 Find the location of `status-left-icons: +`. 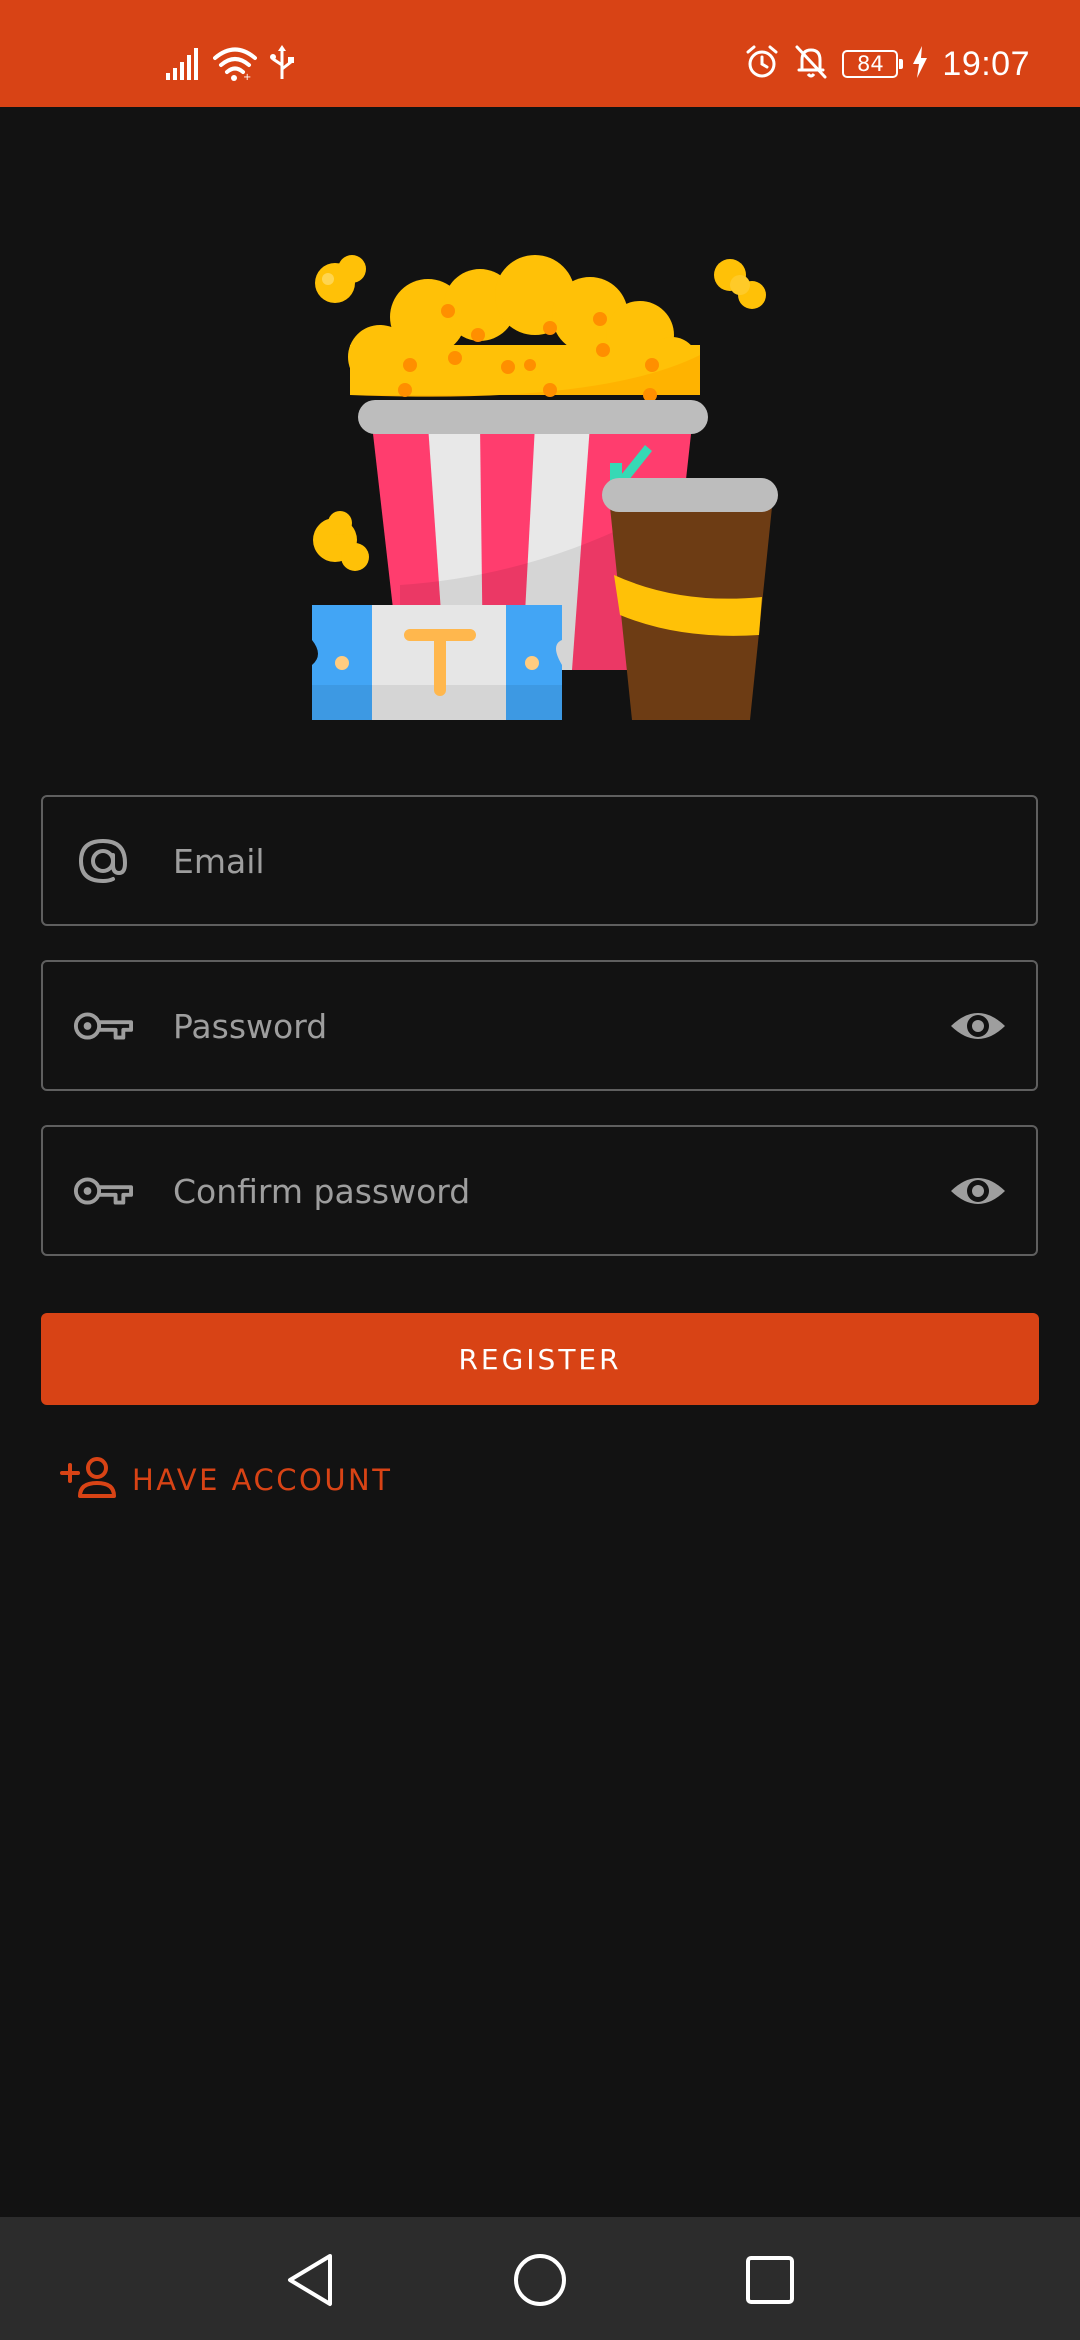

status-left-icons: + is located at coordinates (230, 65).